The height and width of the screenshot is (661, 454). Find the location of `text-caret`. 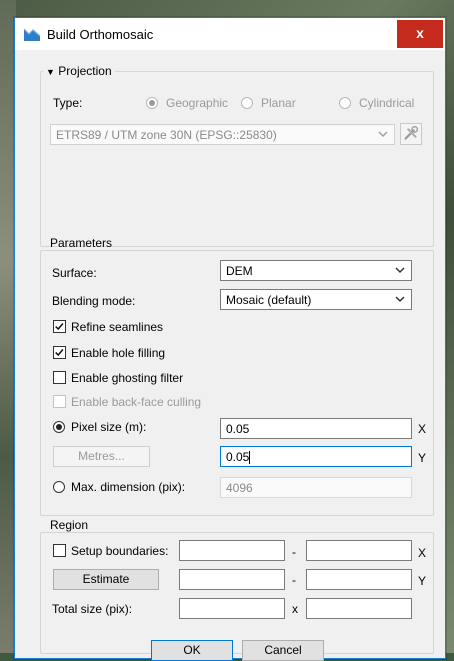

text-caret is located at coordinates (250, 458).